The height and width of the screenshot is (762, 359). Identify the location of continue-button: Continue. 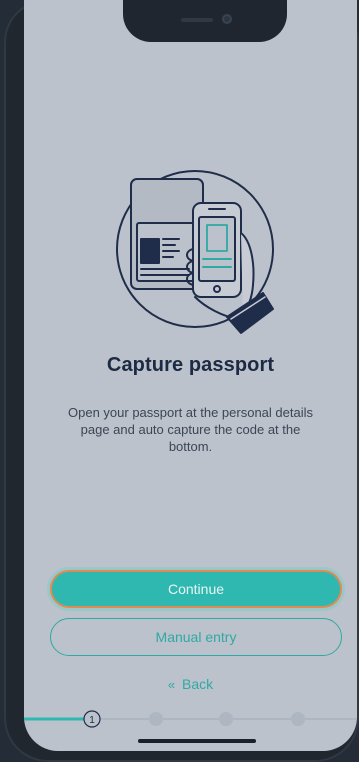
(196, 589).